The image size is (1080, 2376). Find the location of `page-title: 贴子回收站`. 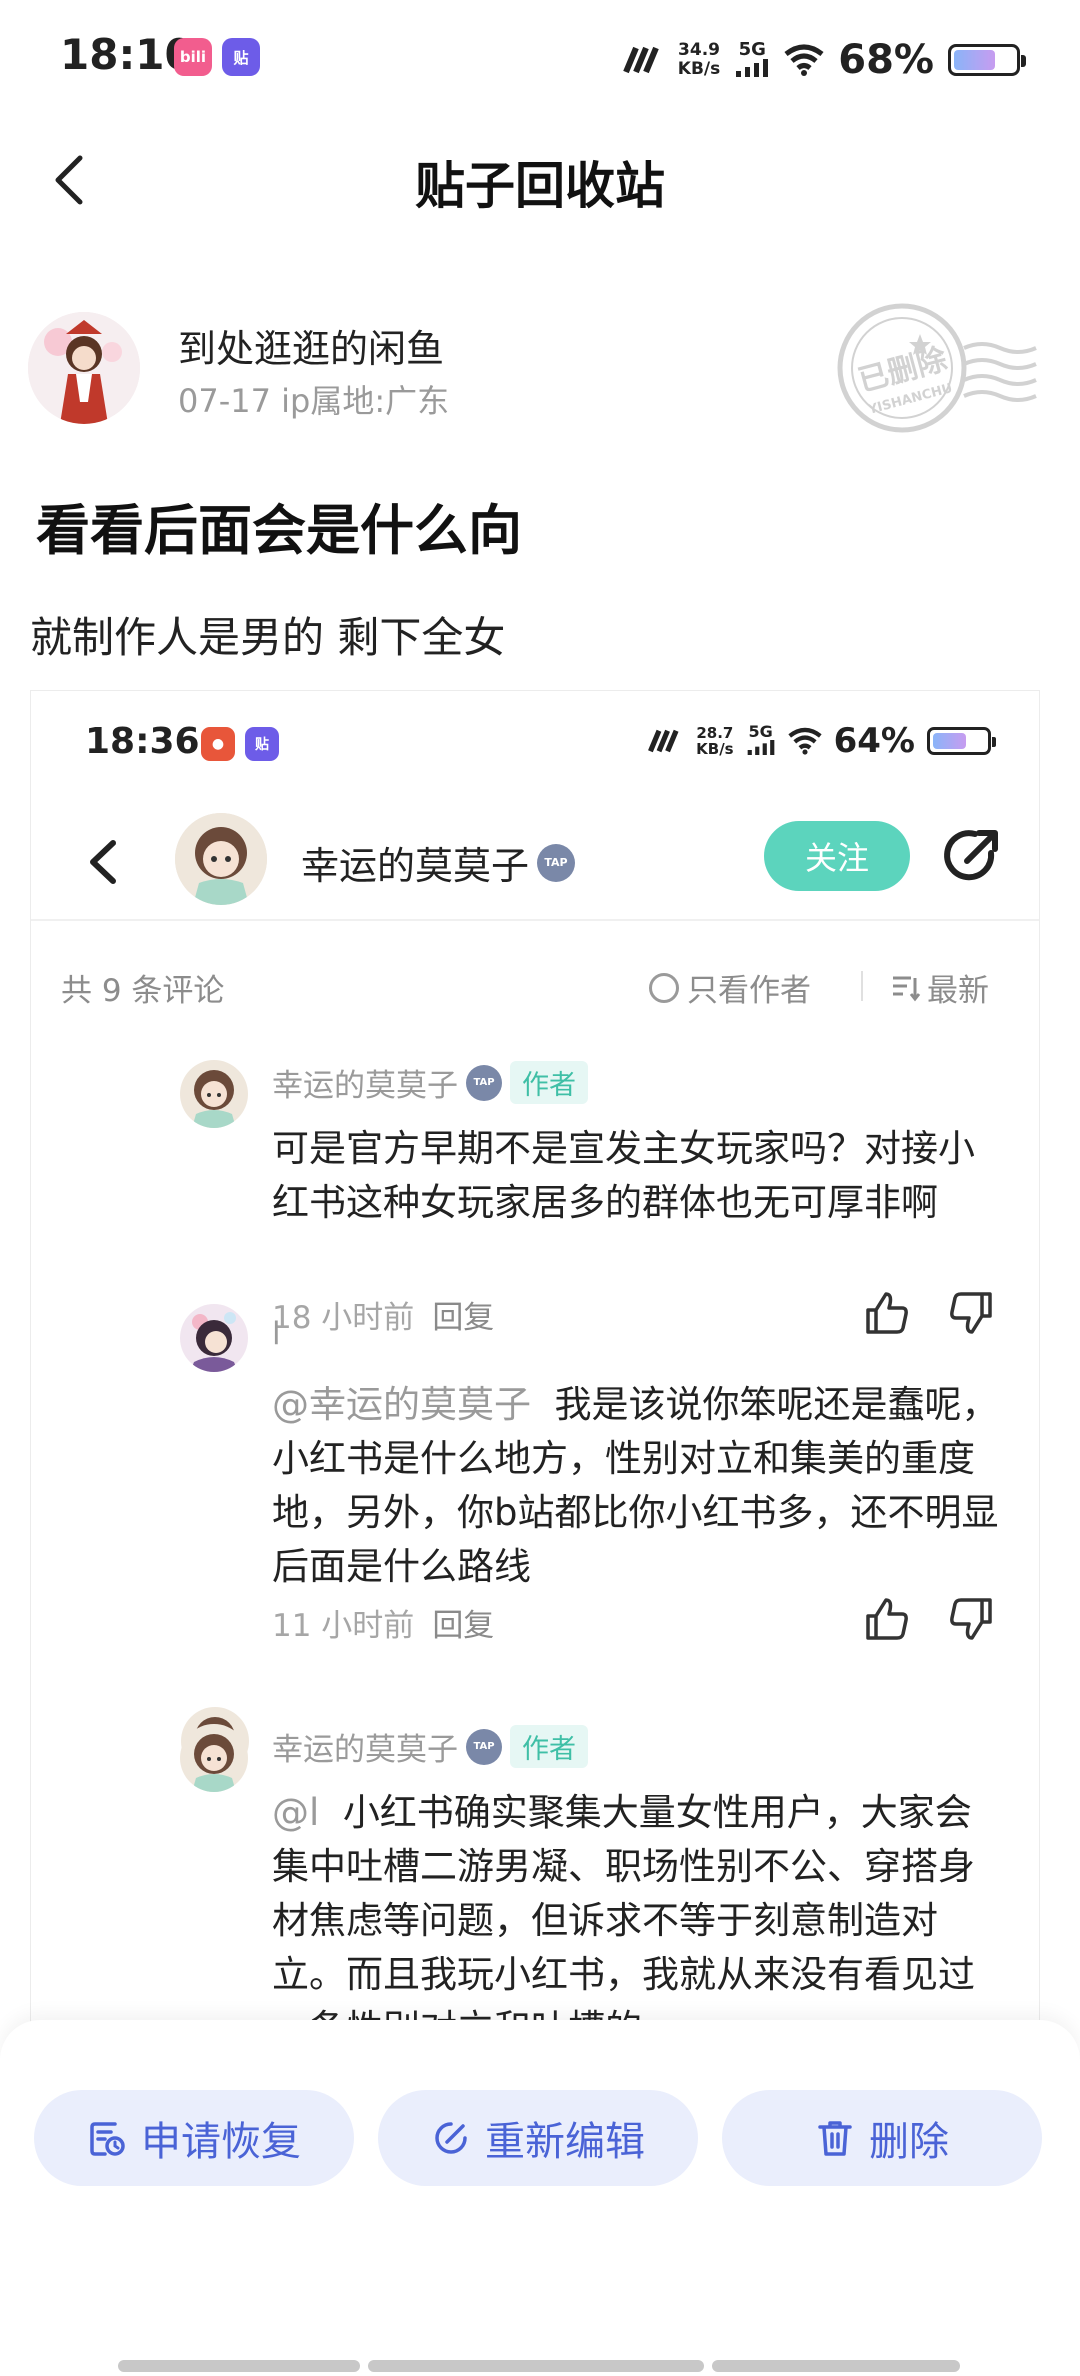

page-title: 贴子回收站 is located at coordinates (540, 186).